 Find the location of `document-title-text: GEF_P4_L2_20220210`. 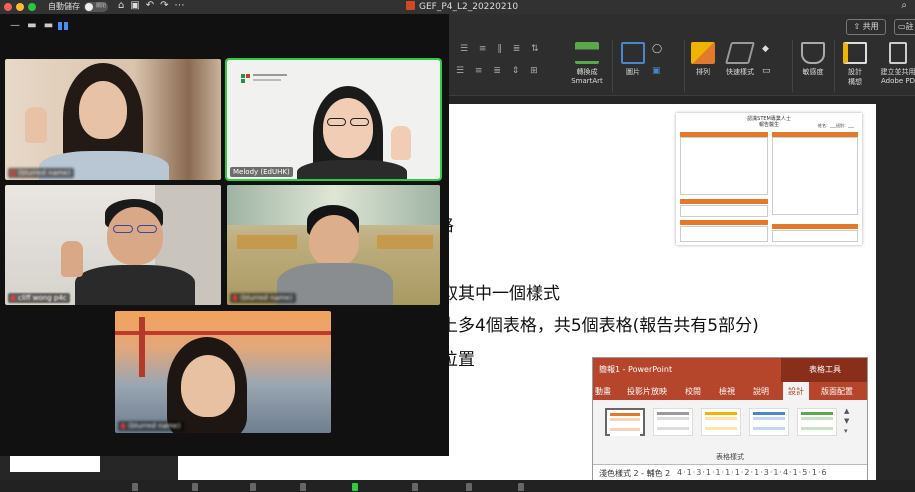

document-title-text: GEF_P4_L2_20220210 is located at coordinates (469, 7).